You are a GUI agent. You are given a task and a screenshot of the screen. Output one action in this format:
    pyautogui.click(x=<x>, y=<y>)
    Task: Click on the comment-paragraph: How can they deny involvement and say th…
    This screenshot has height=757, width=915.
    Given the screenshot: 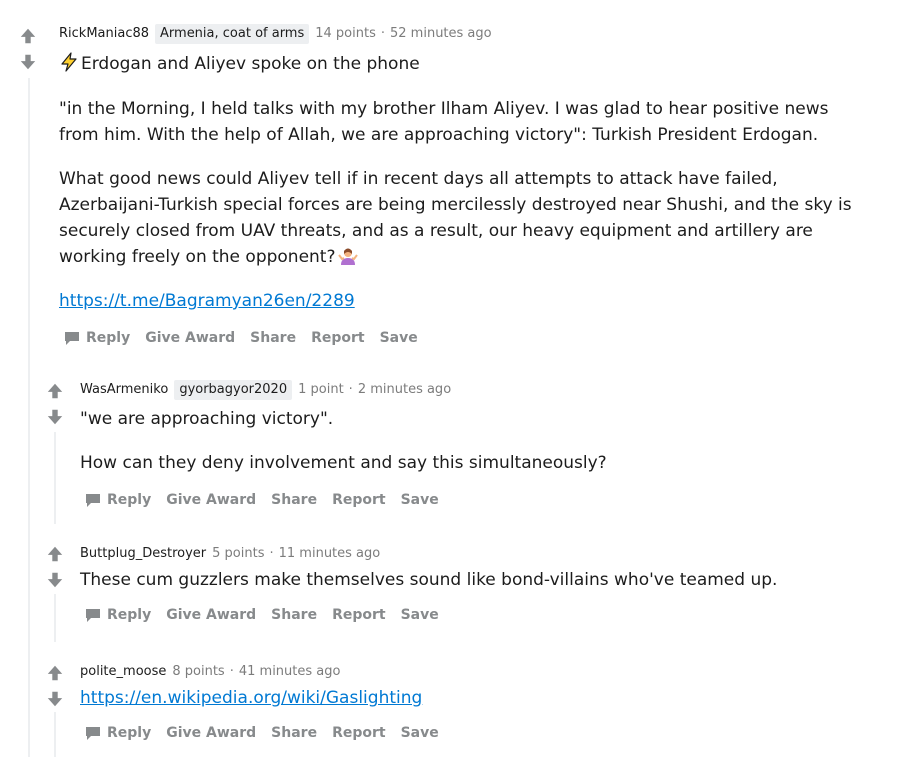 What is the action you would take?
    pyautogui.click(x=343, y=463)
    